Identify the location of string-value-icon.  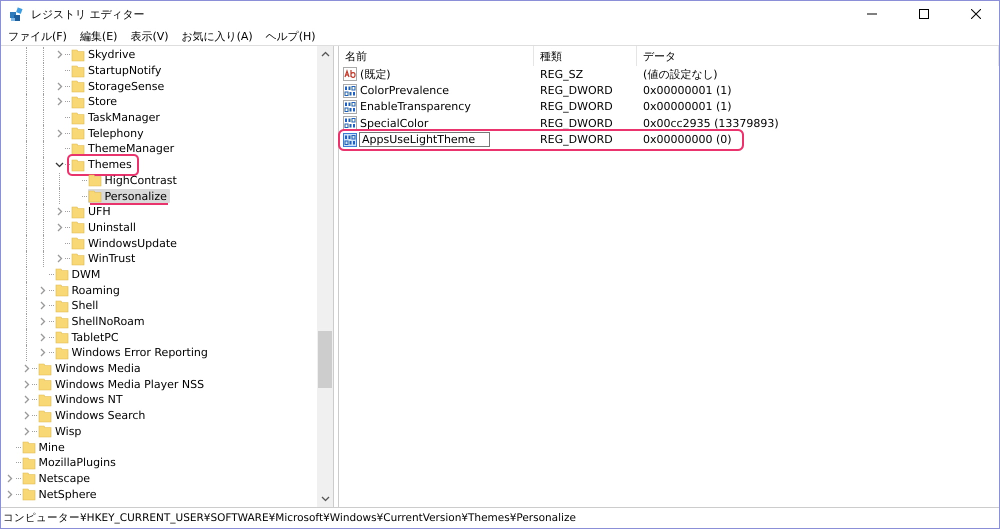
(350, 74).